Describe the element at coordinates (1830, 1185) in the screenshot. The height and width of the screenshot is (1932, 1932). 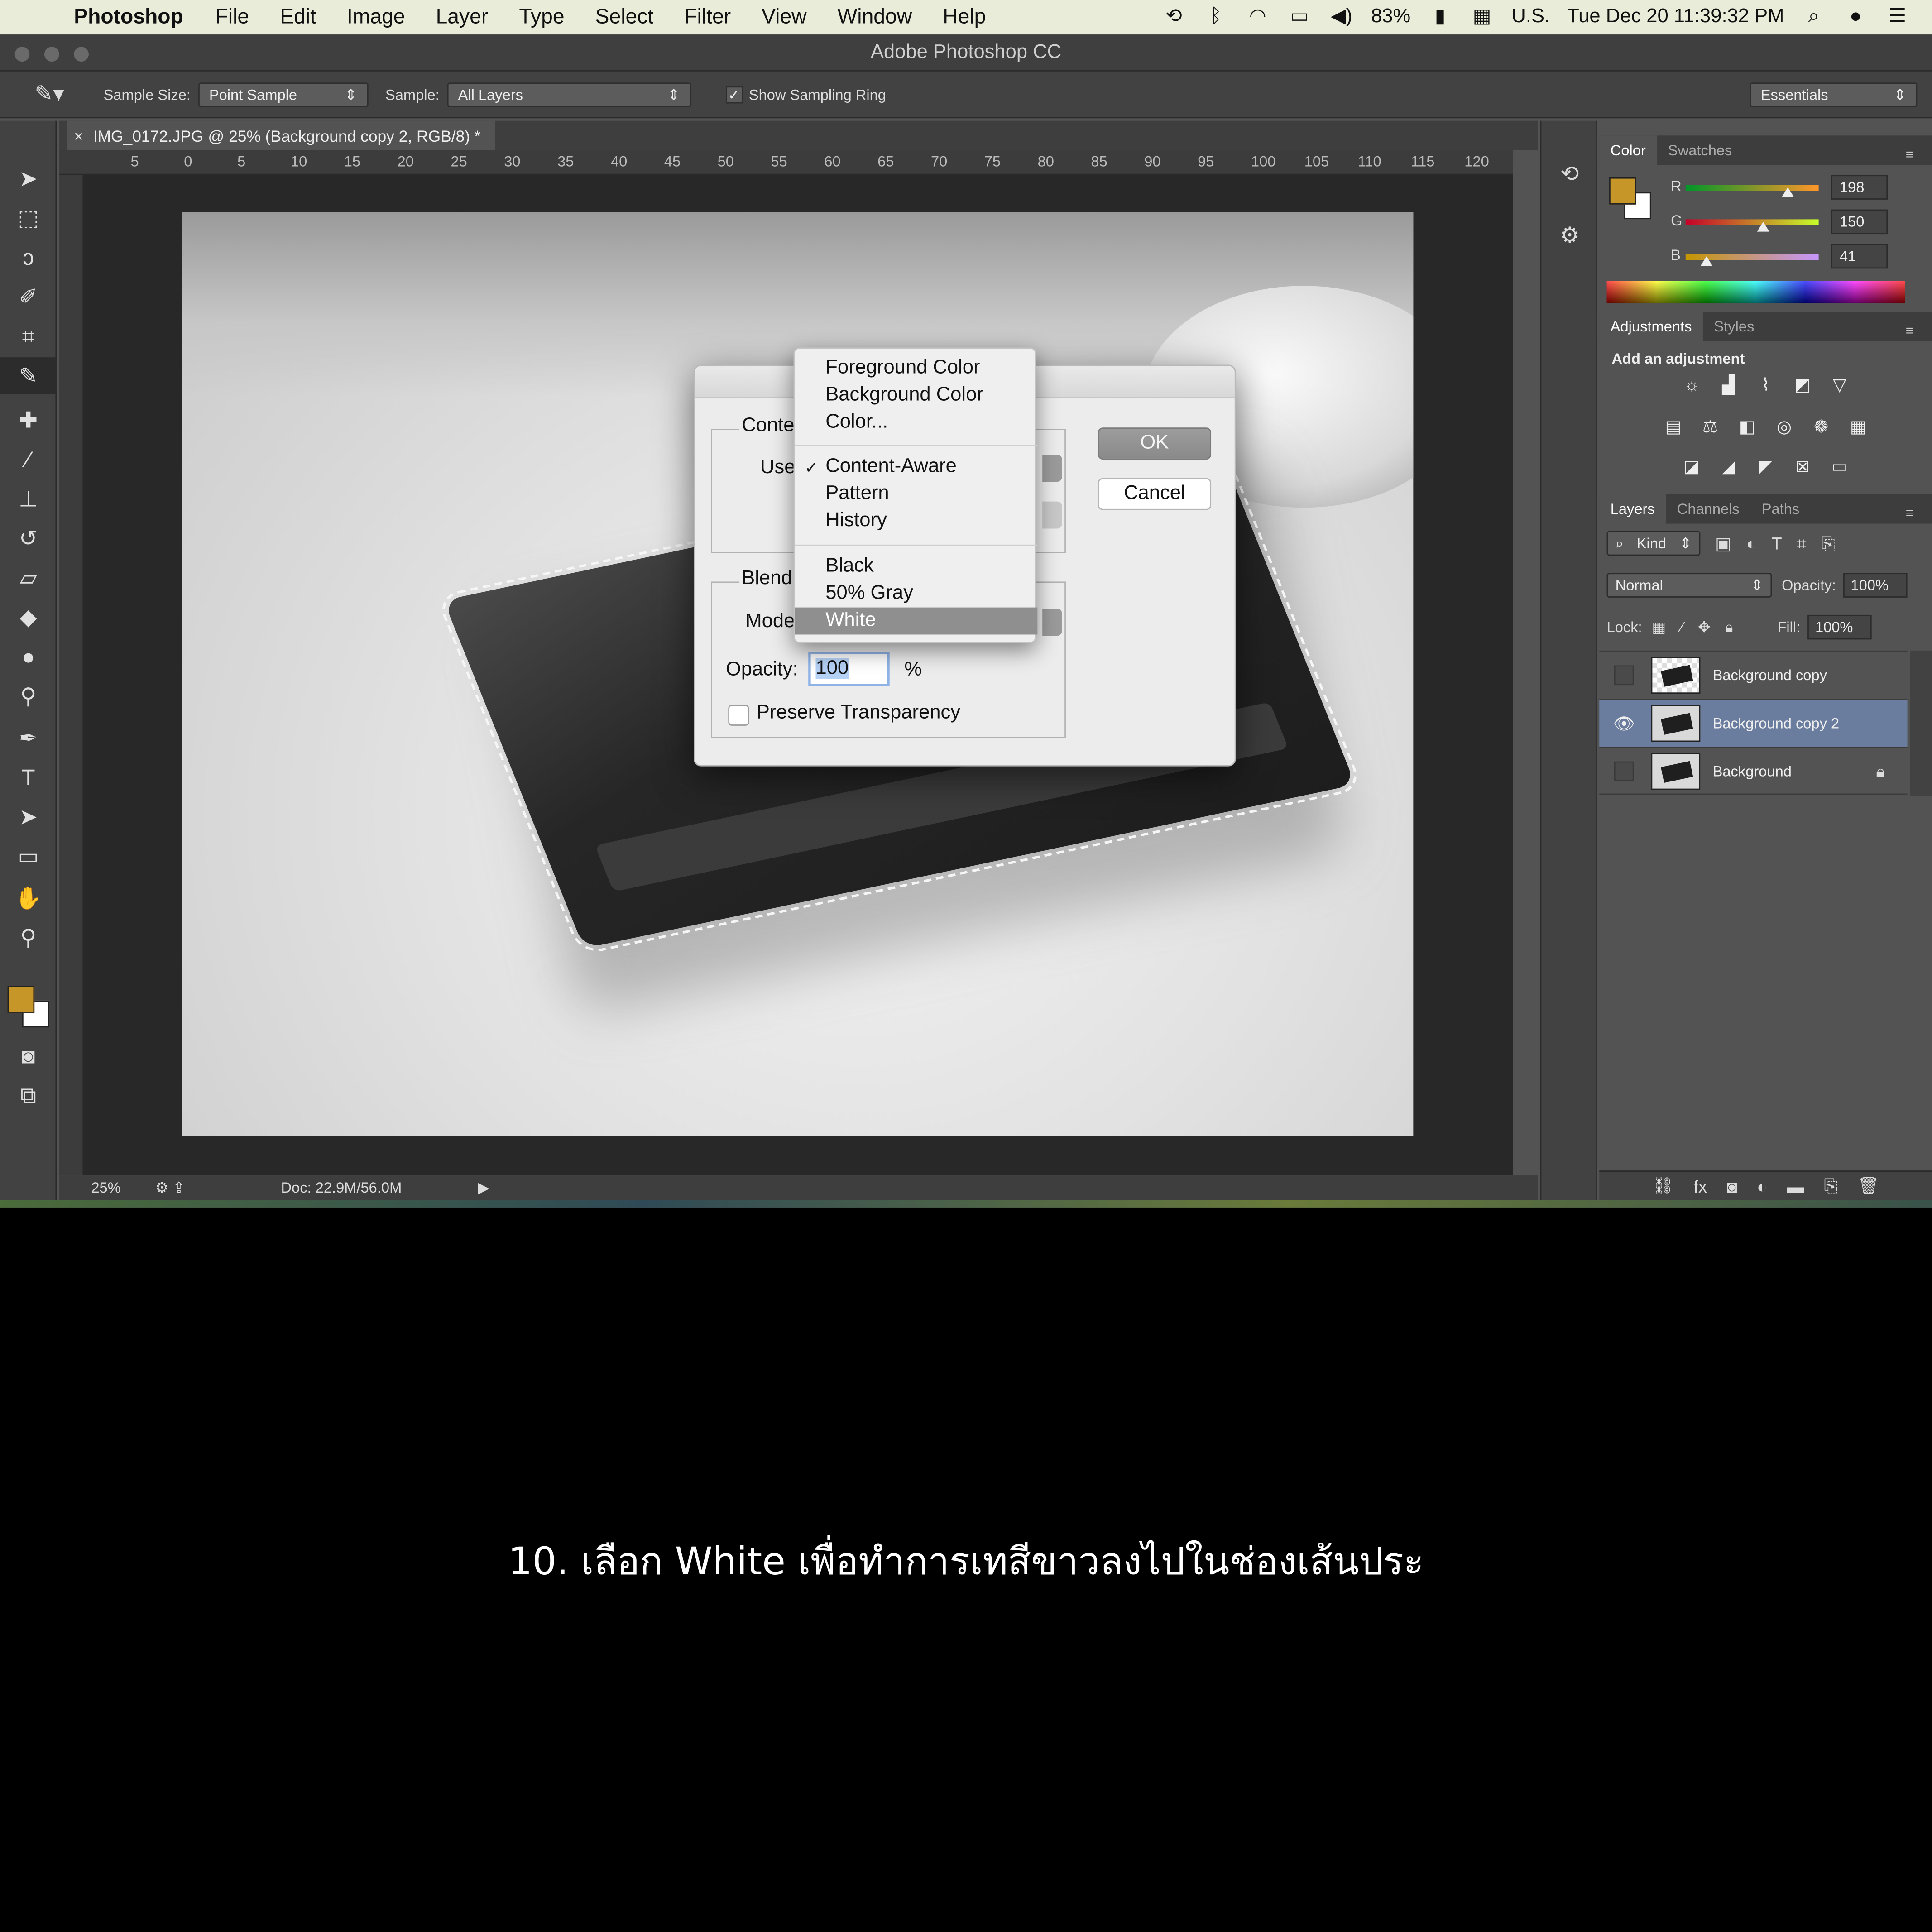
I see `new-layer-icon: ⎘` at that location.